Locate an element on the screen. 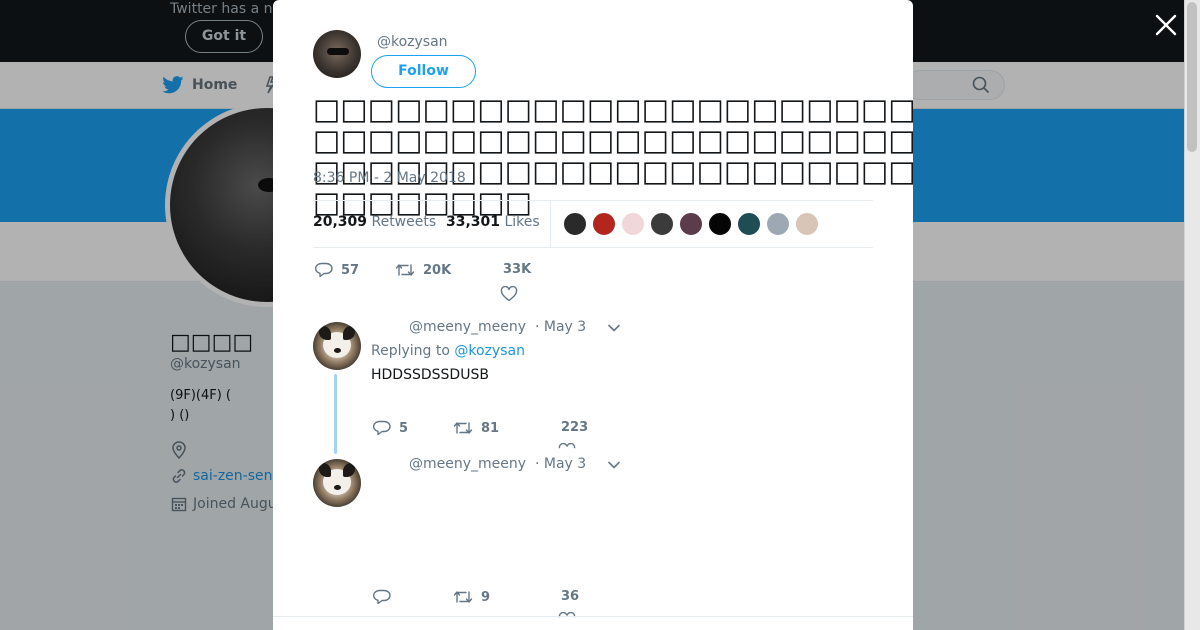 The height and width of the screenshot is (630, 1200). likes-count: 33,301 is located at coordinates (473, 222).